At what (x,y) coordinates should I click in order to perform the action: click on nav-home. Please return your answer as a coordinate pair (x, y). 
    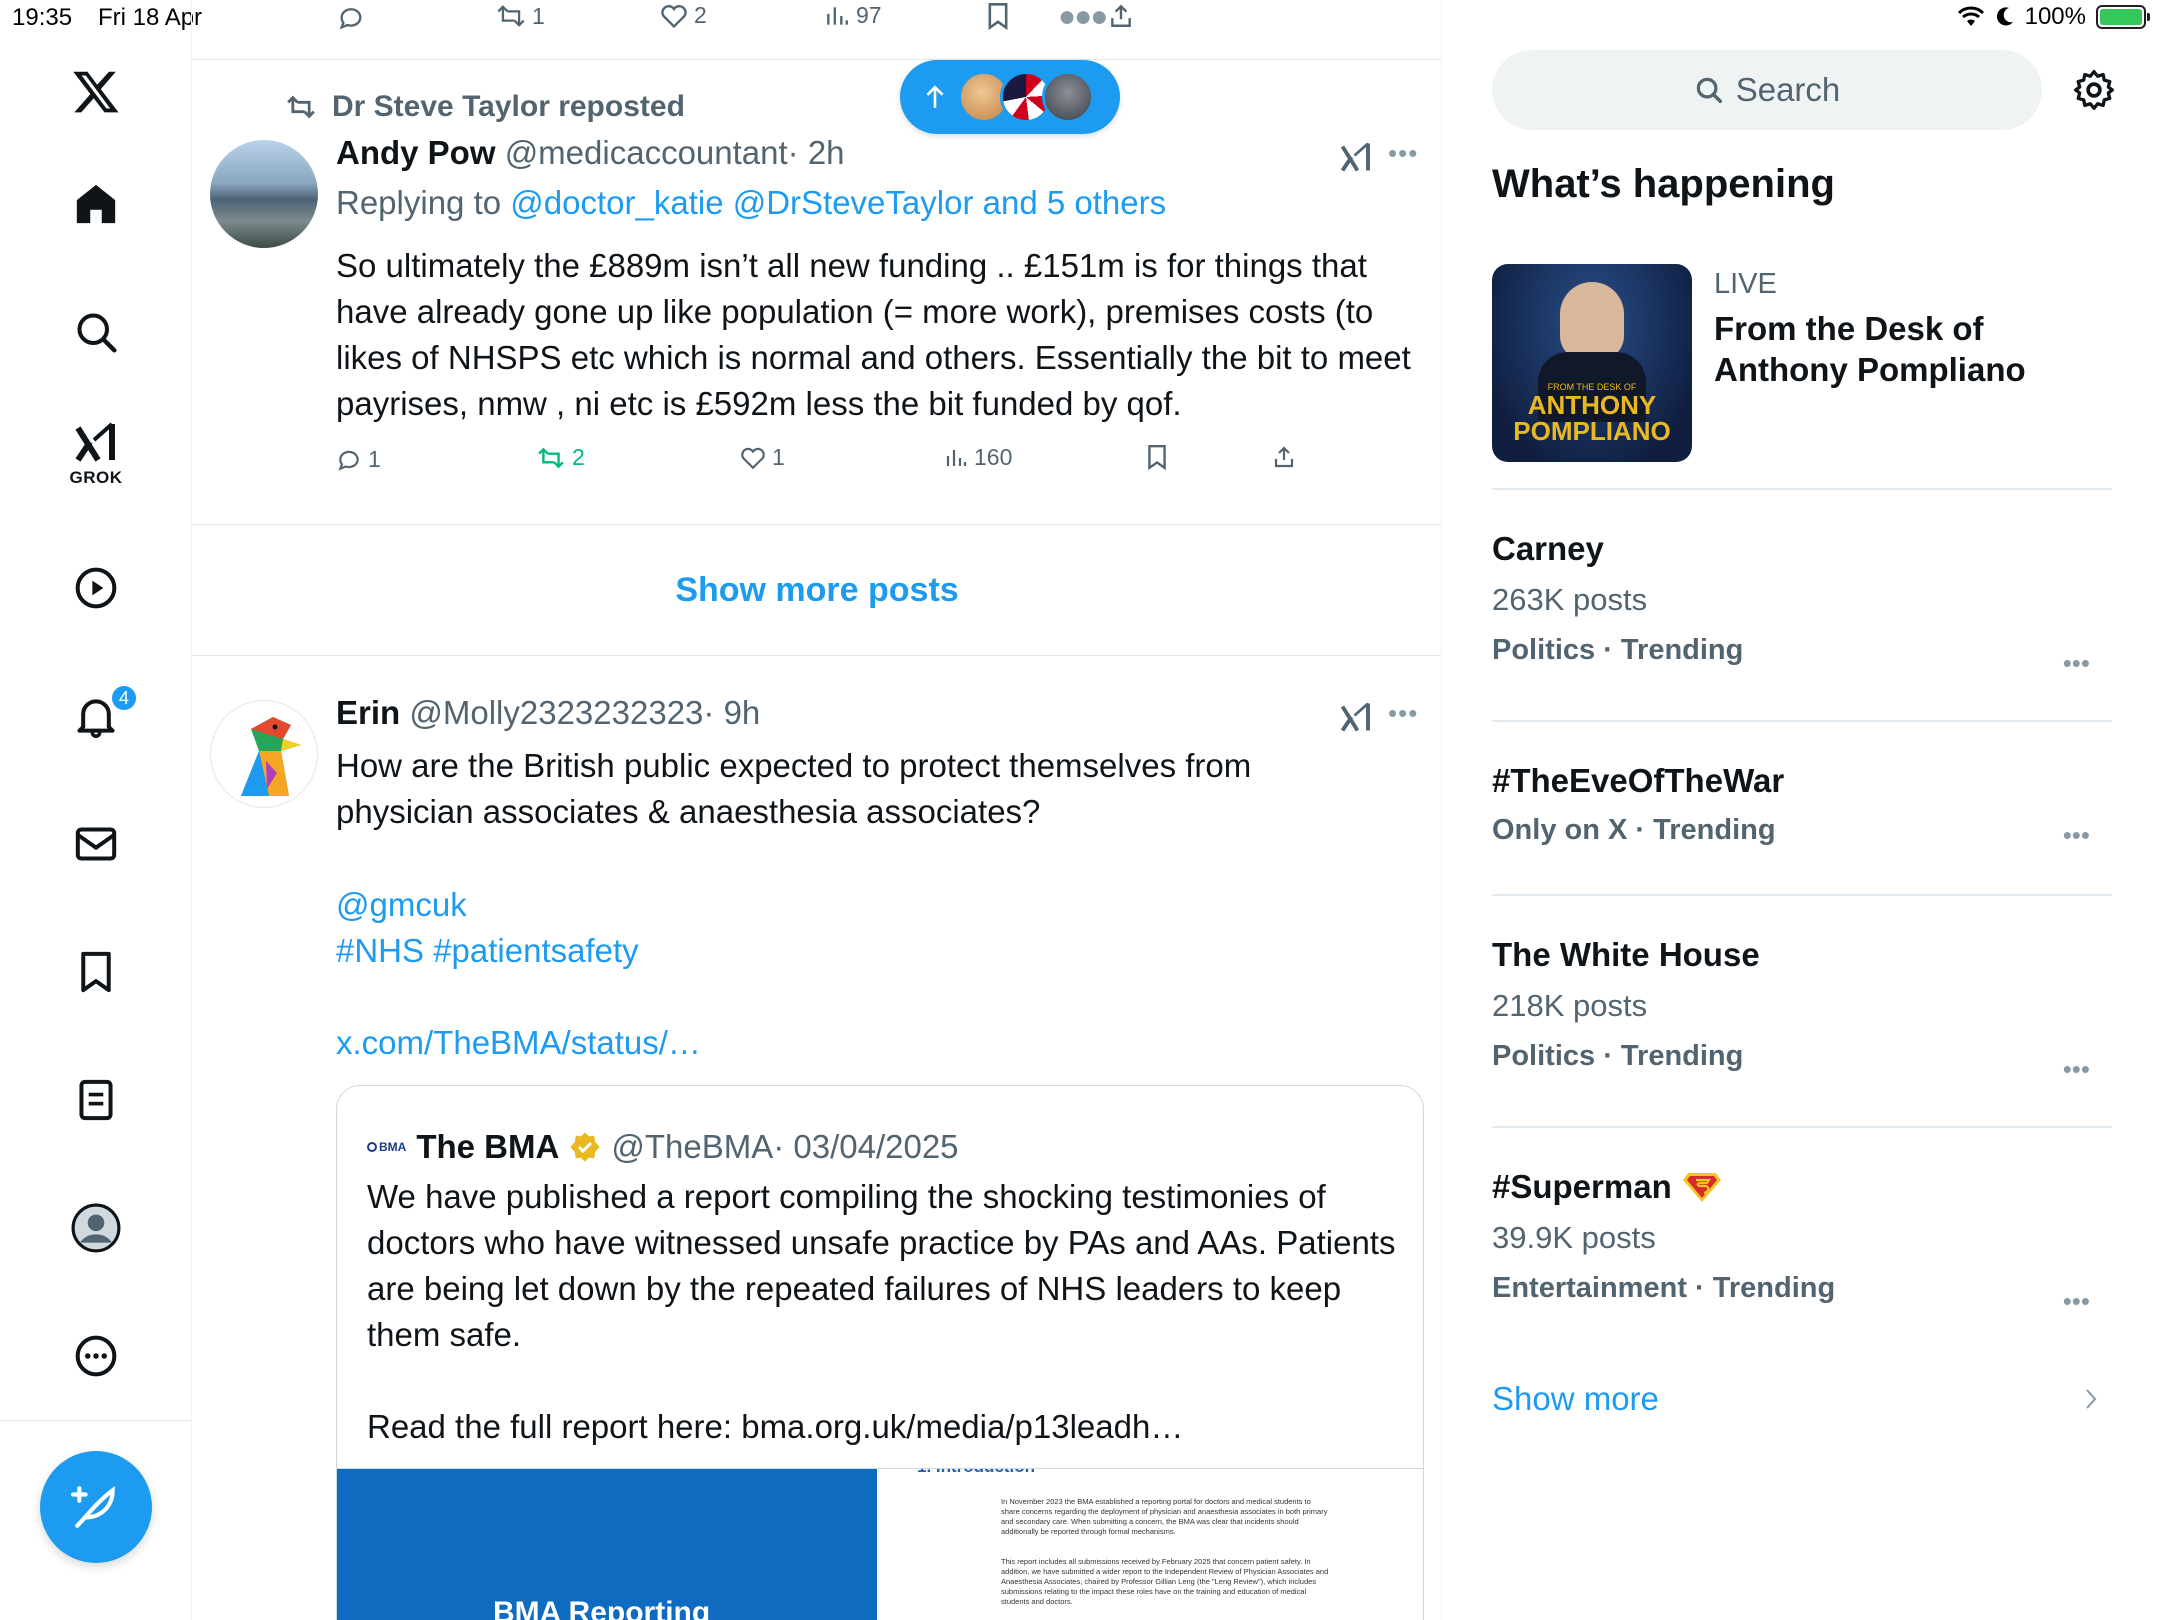
    Looking at the image, I should click on (96, 204).